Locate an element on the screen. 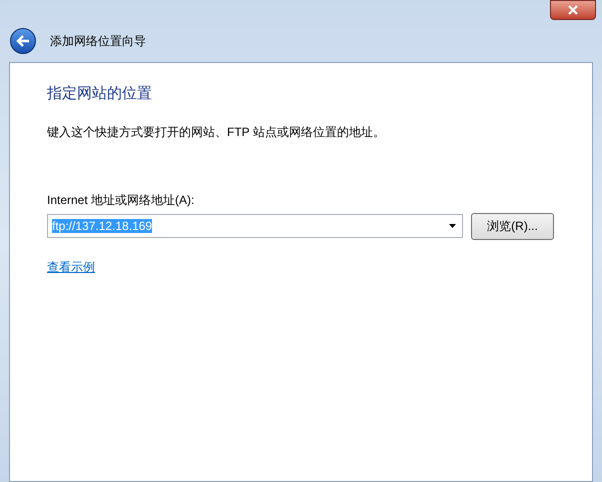 This screenshot has height=482, width=602. close-button is located at coordinates (573, 10).